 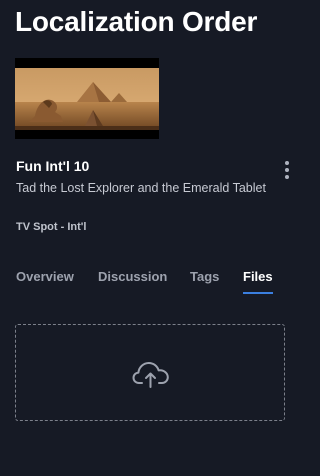 What do you see at coordinates (287, 170) in the screenshot?
I see `more-options-button` at bounding box center [287, 170].